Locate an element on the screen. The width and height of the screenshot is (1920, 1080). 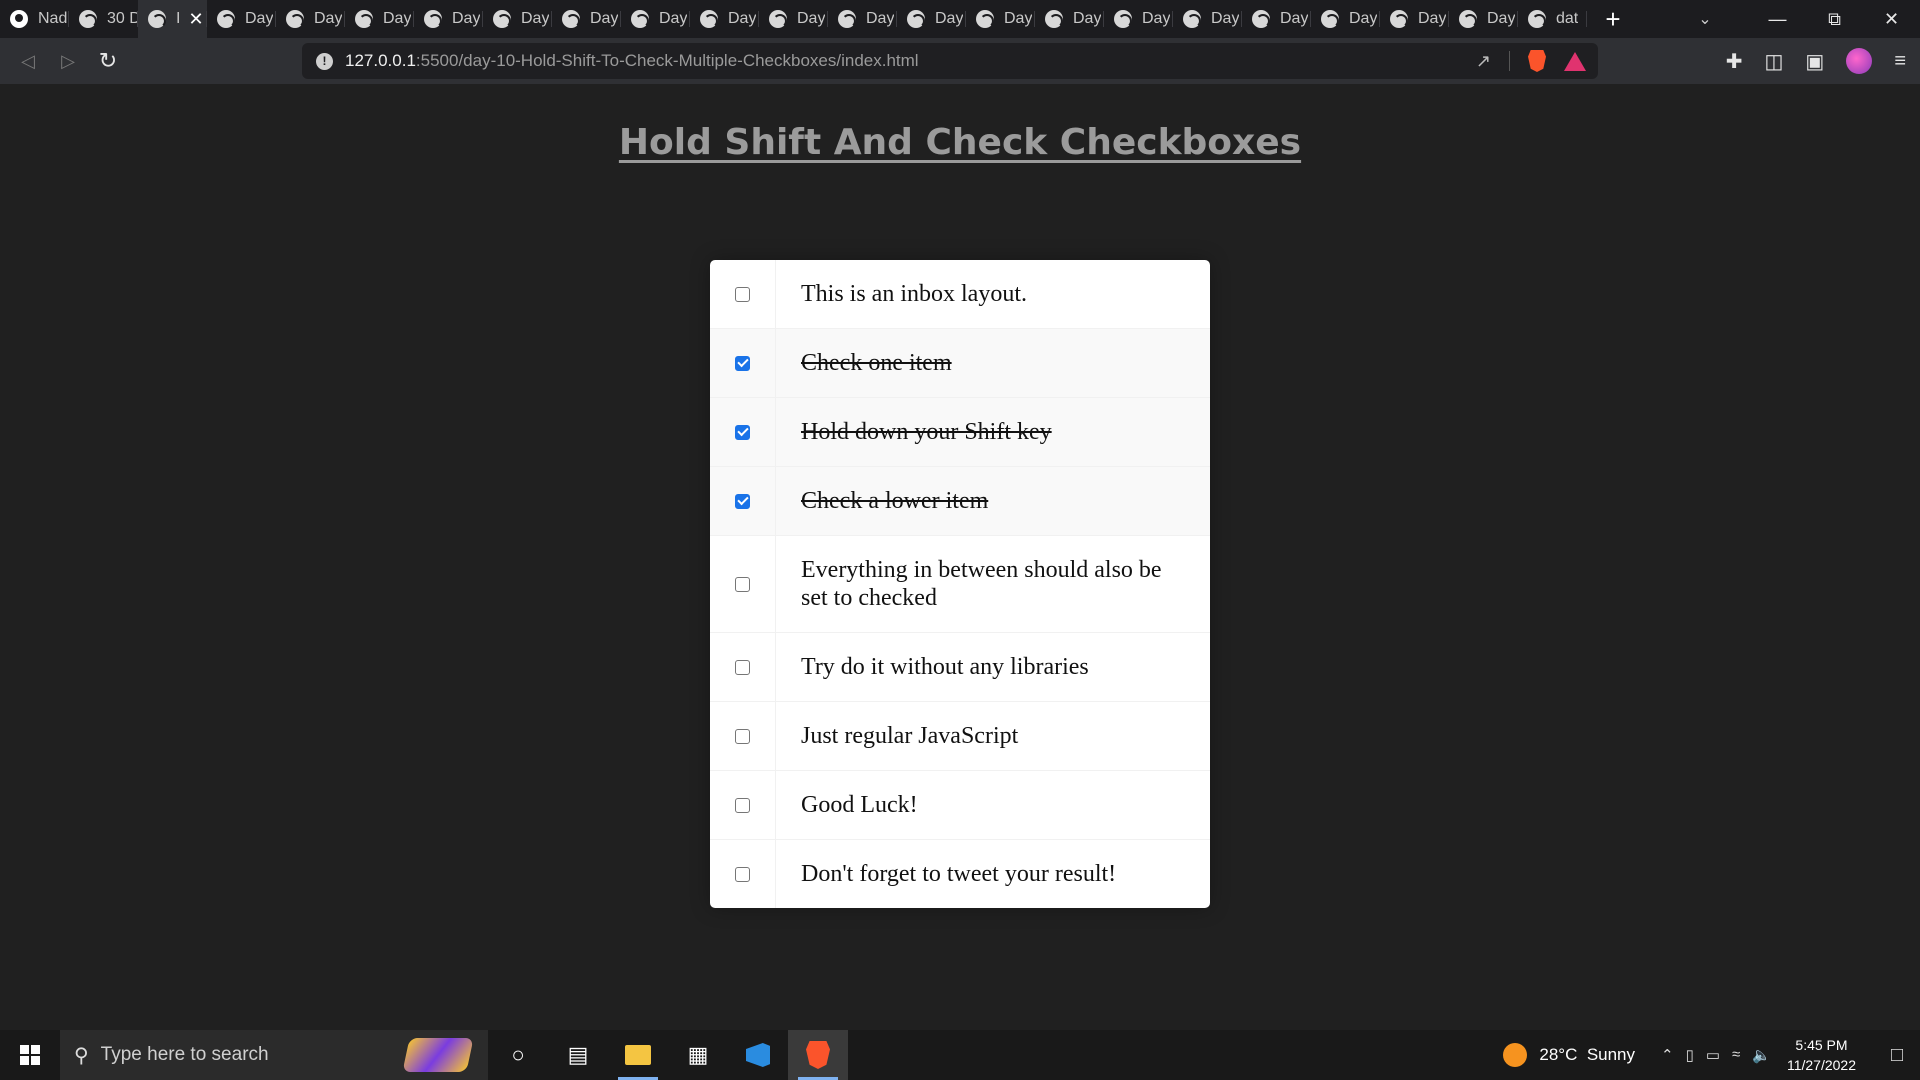
browser-tab: dat is located at coordinates (1552, 19).